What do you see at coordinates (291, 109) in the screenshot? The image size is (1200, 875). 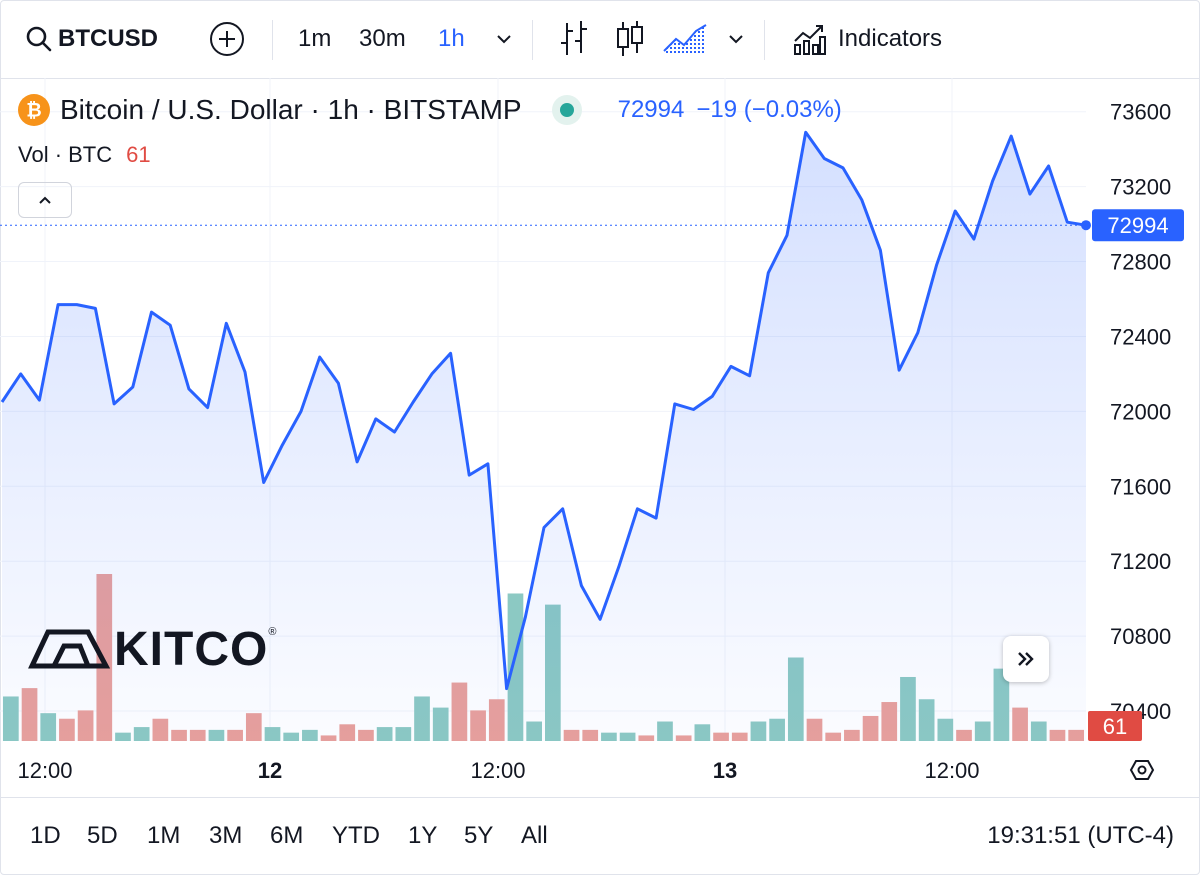 I see `legend-title: Bitcoin / U.S. Dollar · 1h · BITSTAMP` at bounding box center [291, 109].